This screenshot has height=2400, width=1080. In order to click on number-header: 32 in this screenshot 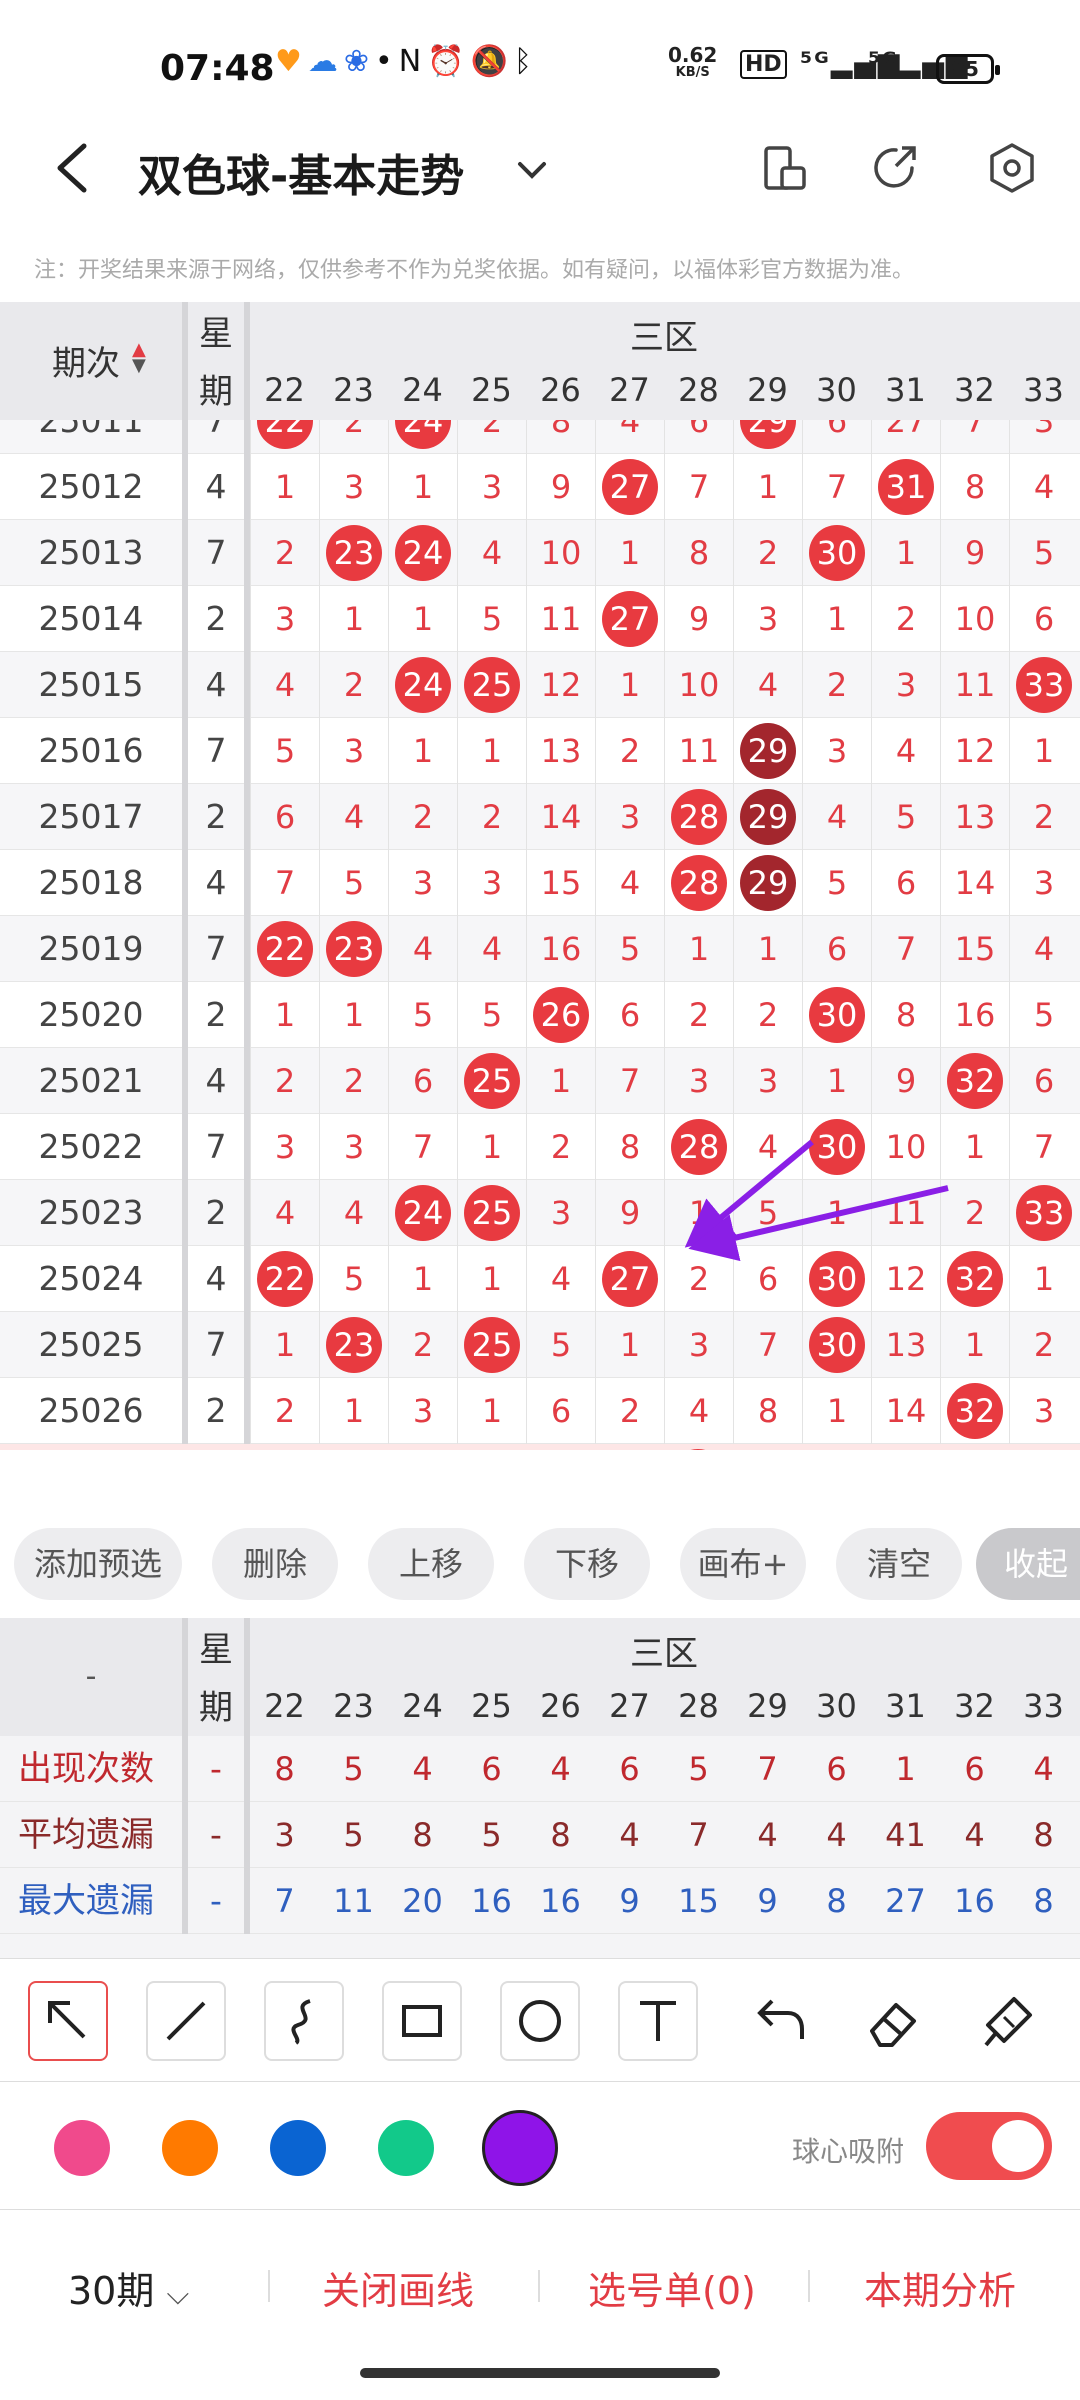, I will do `click(974, 390)`.